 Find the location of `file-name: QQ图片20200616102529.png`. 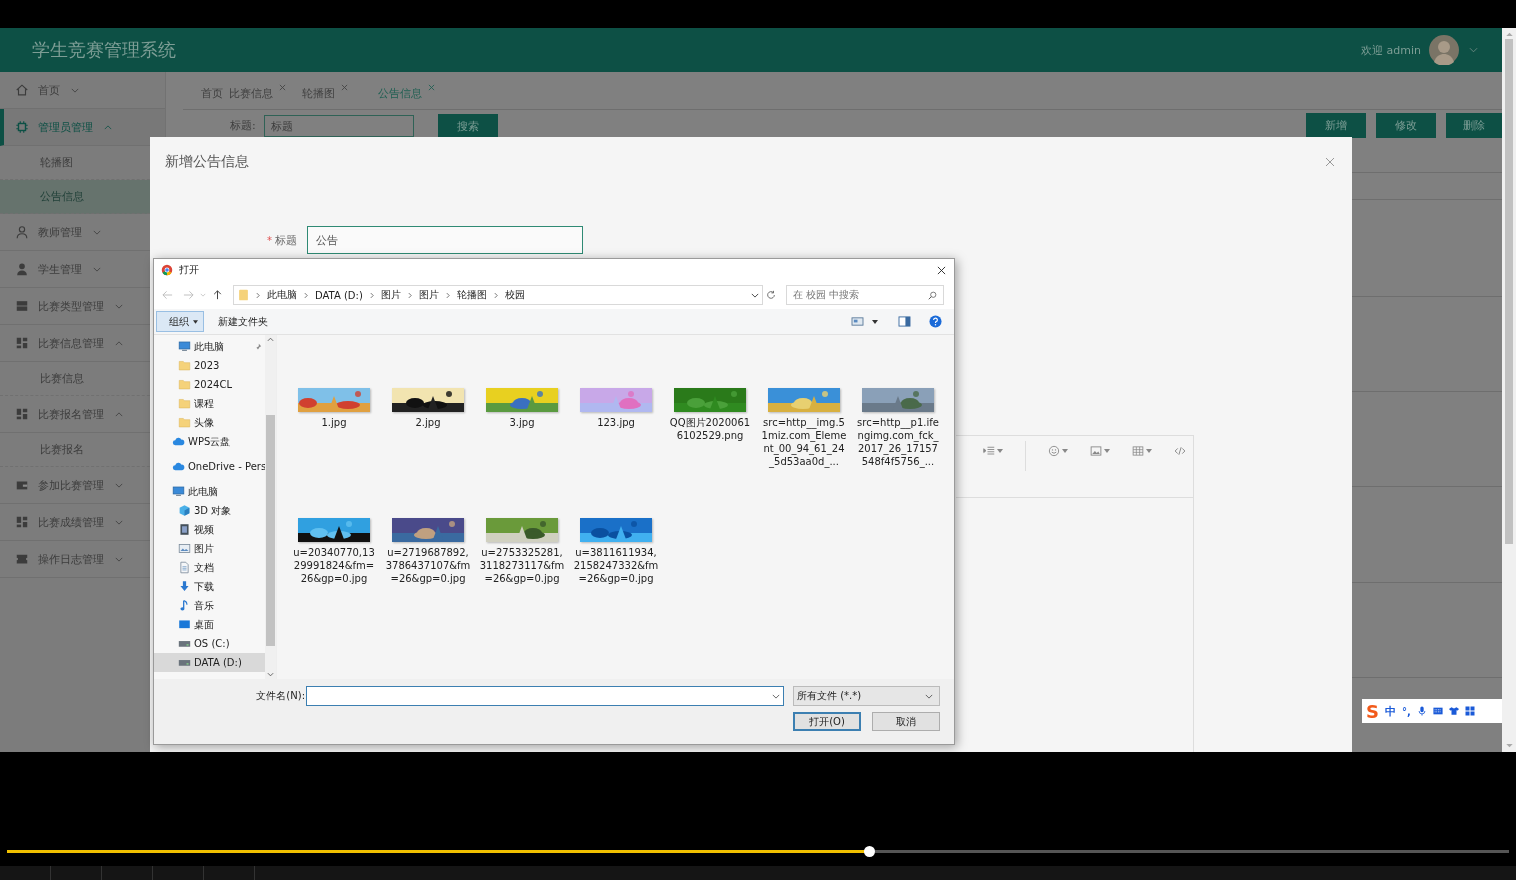

file-name: QQ图片20200616102529.png is located at coordinates (710, 429).